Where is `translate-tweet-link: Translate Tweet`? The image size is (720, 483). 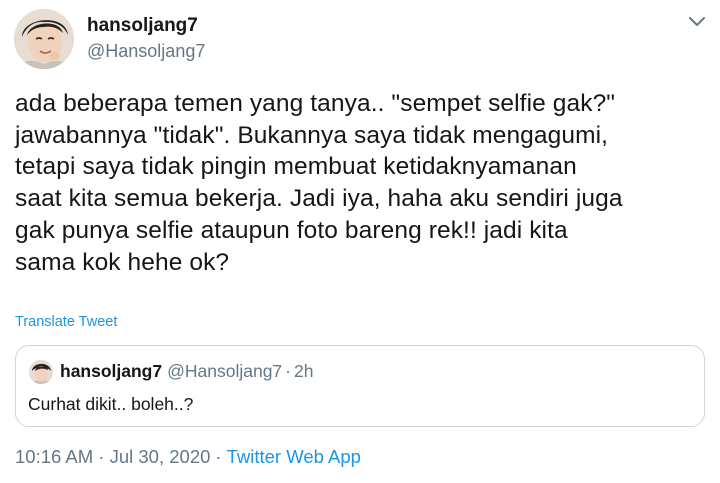 translate-tweet-link: Translate Tweet is located at coordinates (66, 322).